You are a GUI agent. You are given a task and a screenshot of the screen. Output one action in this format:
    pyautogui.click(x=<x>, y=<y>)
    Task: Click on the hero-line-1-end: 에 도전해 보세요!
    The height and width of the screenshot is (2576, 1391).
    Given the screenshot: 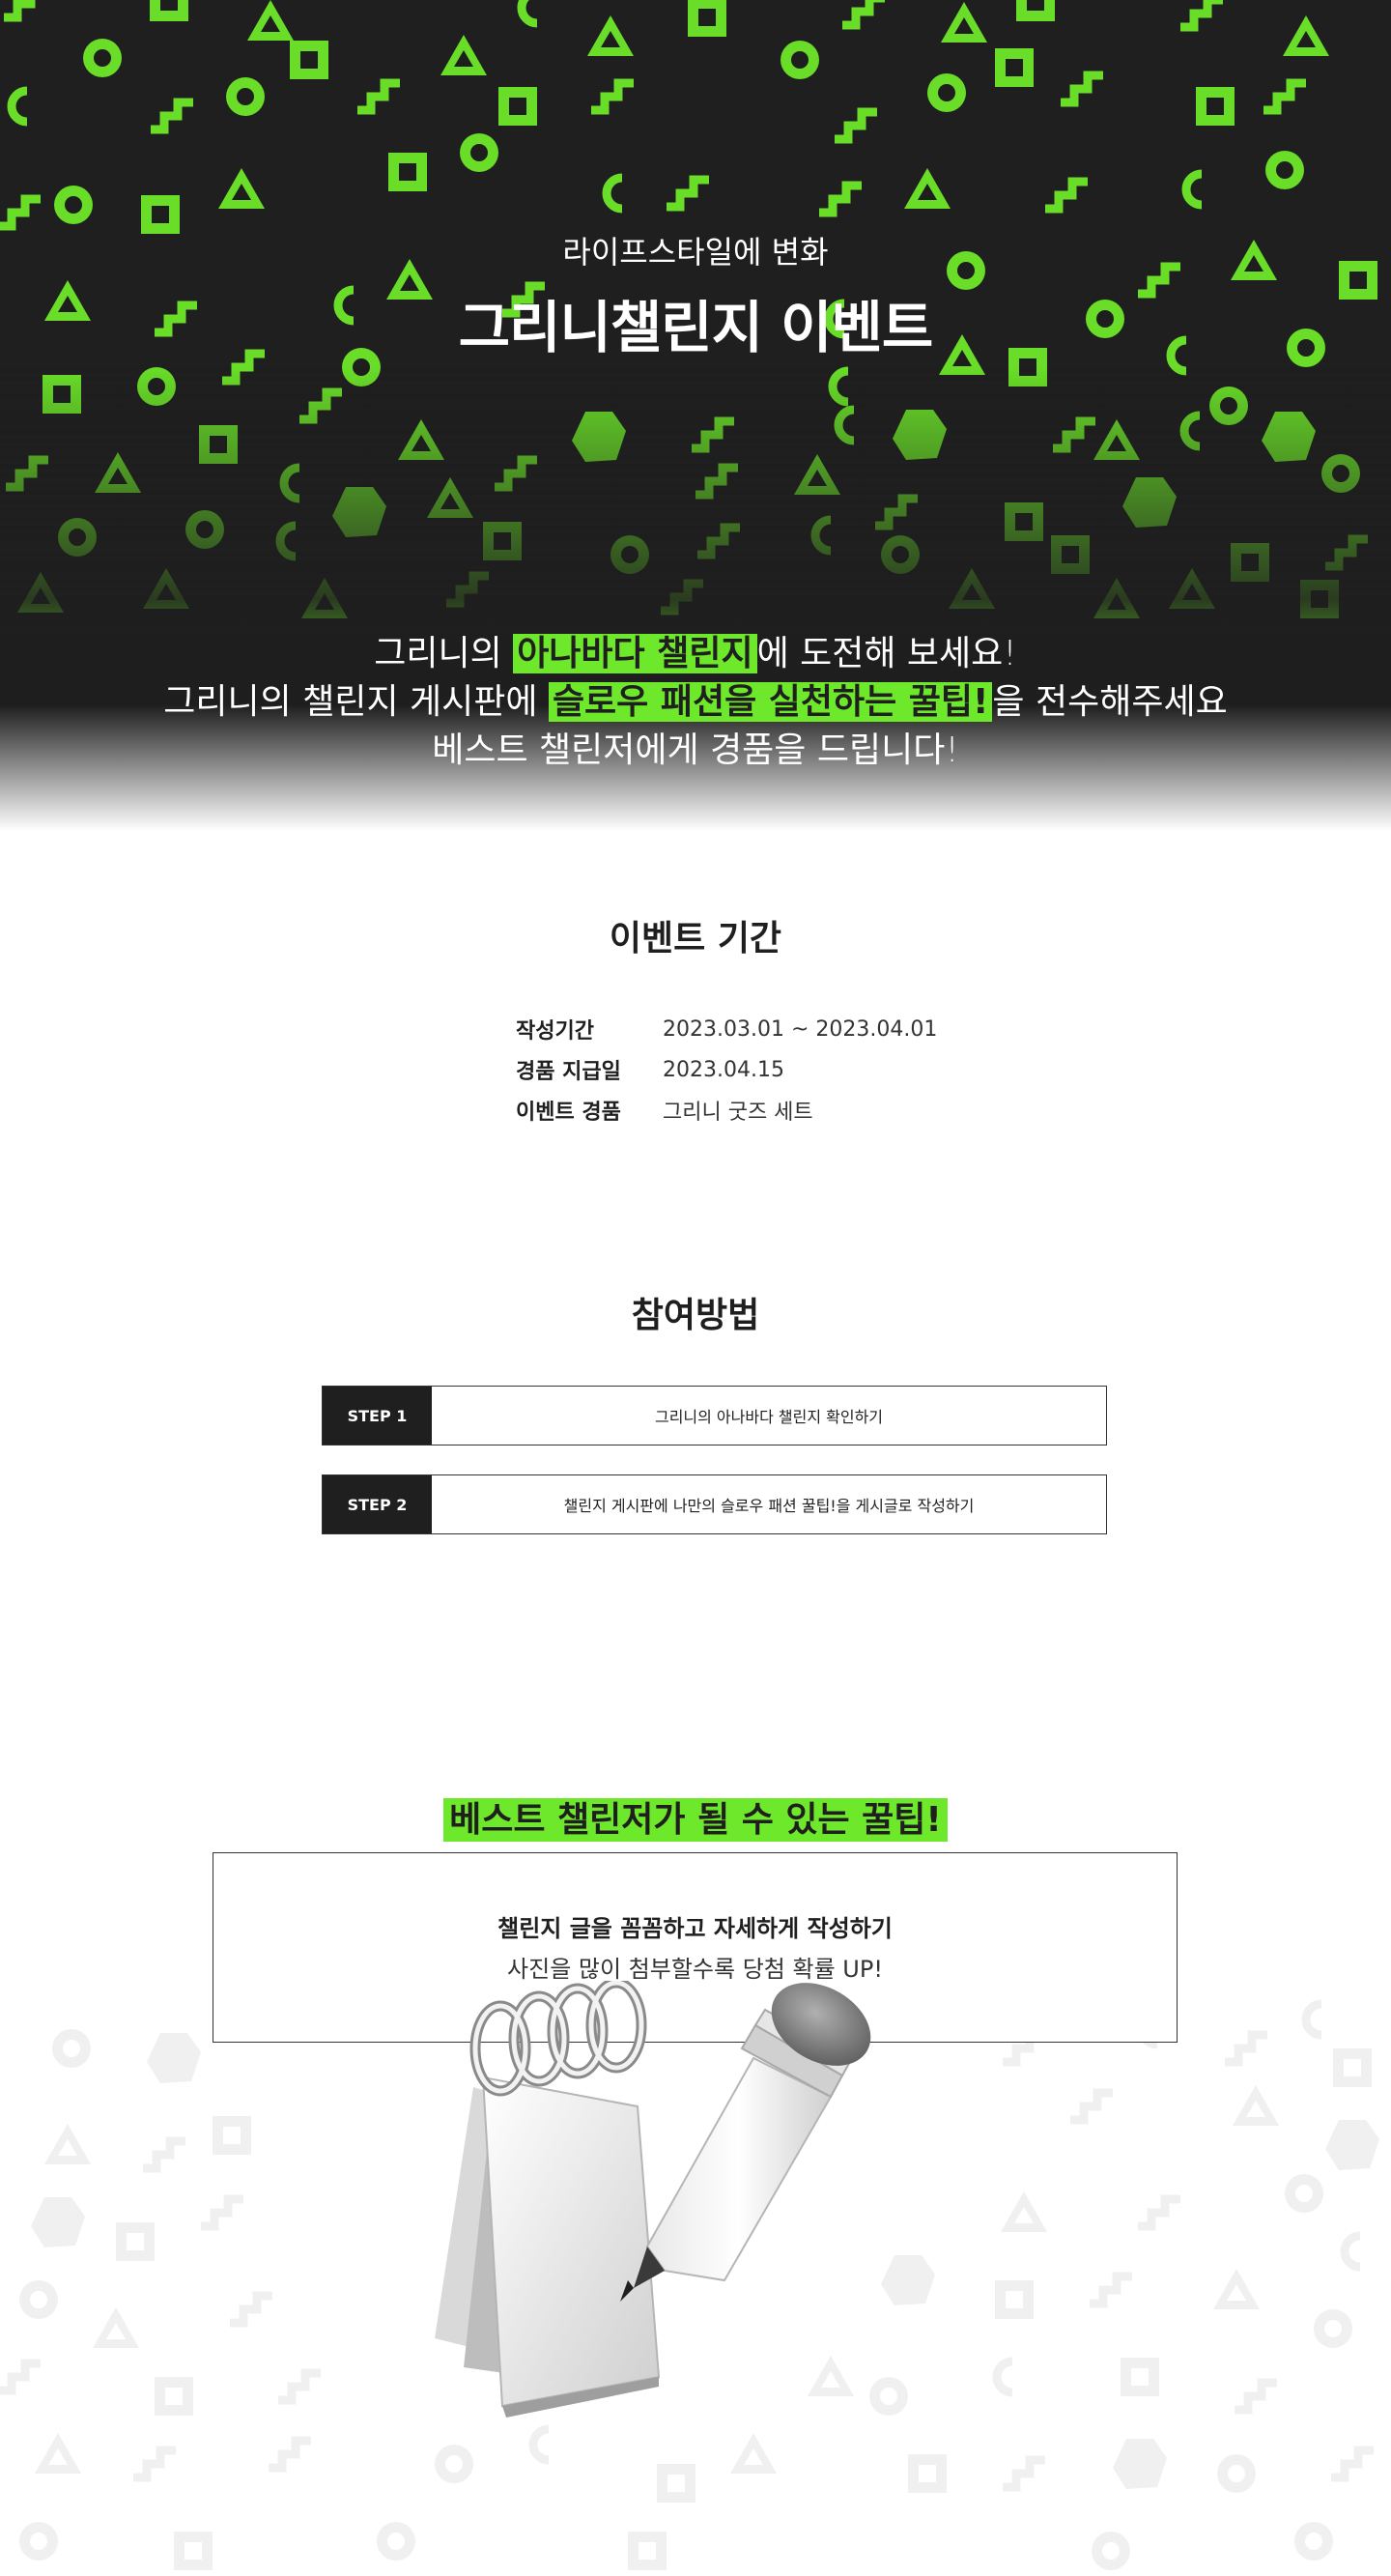 What is the action you would take?
    pyautogui.click(x=887, y=653)
    